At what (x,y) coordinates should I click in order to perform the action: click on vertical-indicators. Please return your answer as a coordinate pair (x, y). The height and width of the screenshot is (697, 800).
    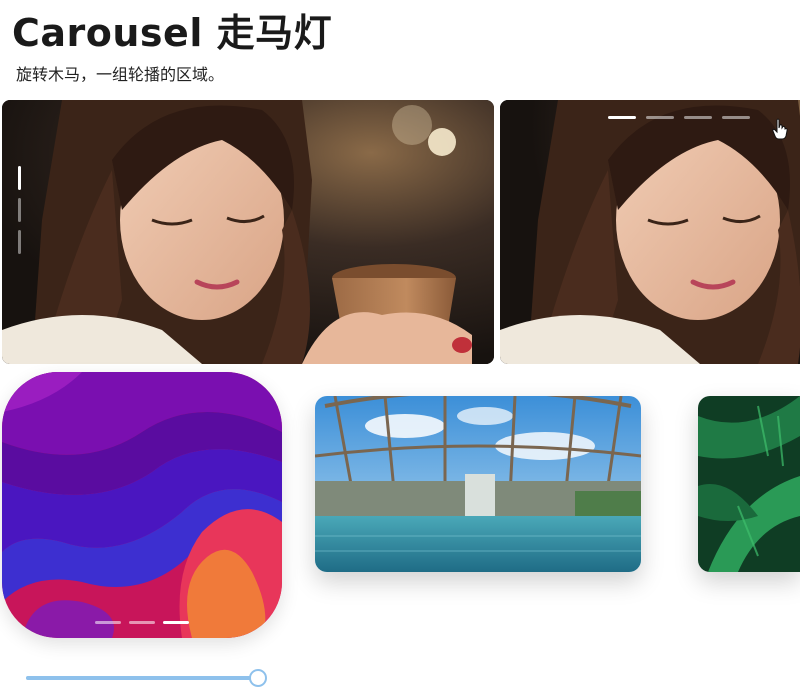
    Looking at the image, I should click on (19, 210).